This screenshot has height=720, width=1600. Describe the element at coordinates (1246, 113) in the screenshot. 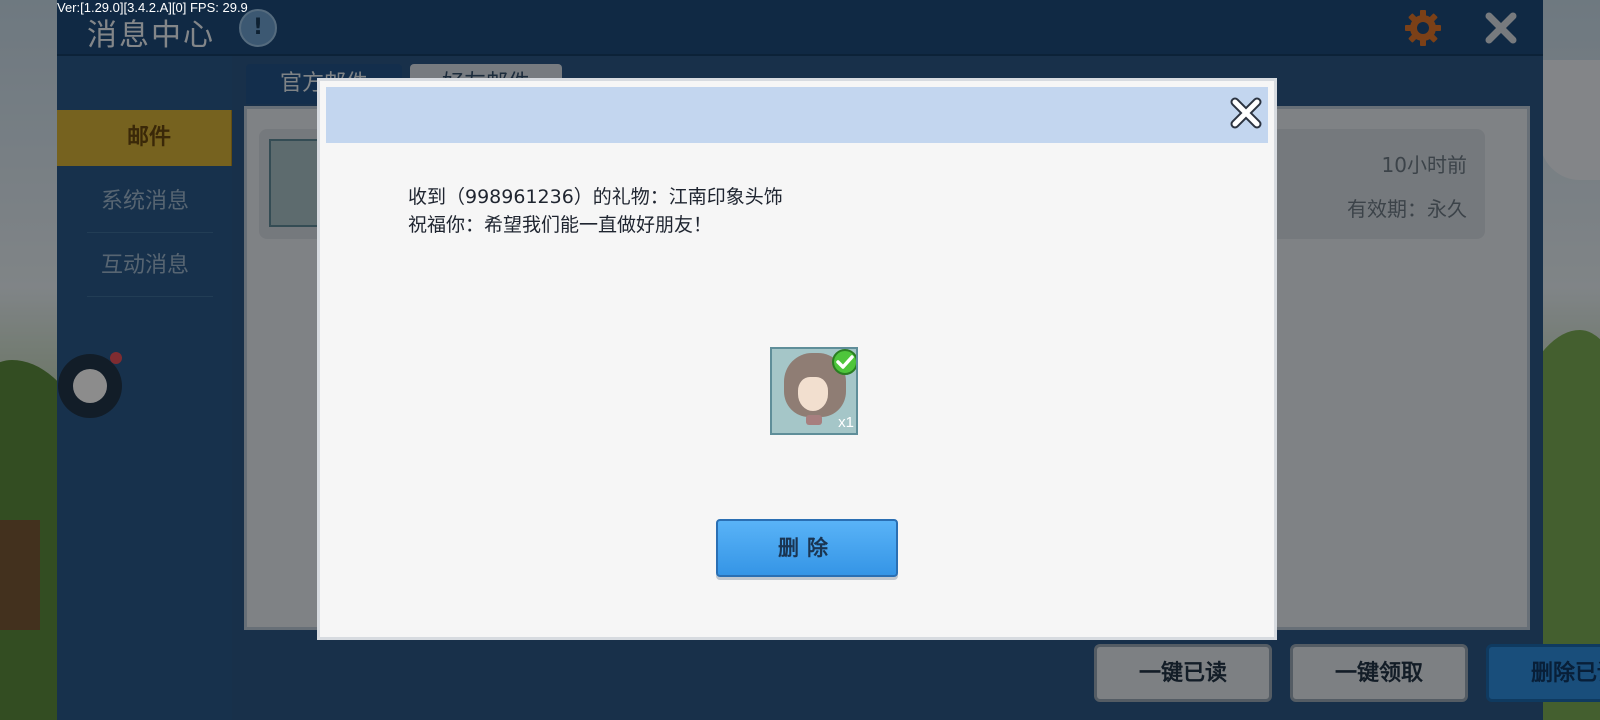

I see `close-icon` at that location.